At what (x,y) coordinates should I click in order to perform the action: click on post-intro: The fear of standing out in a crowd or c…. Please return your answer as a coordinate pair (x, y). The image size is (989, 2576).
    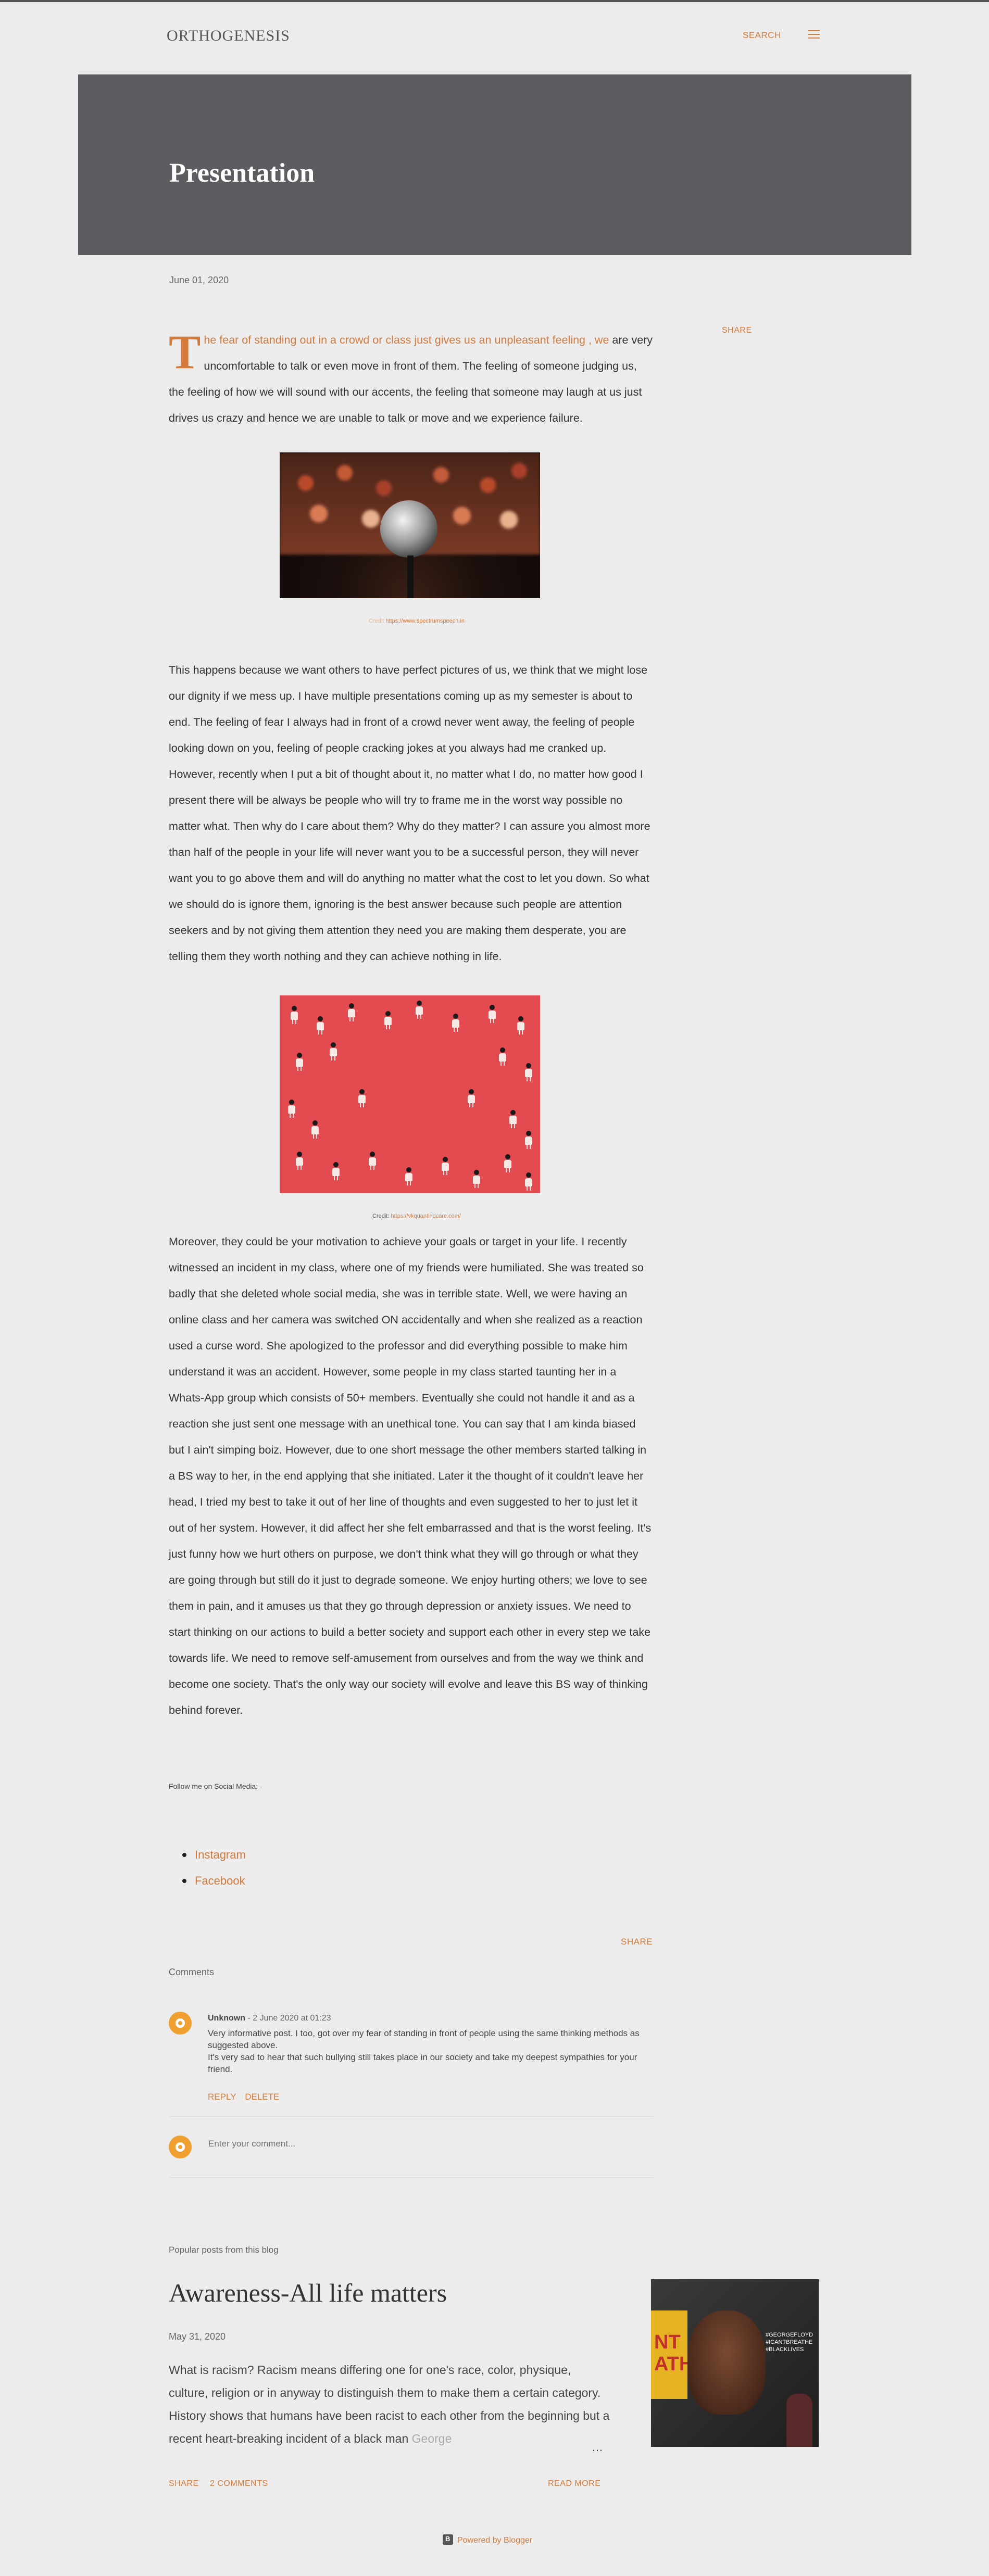
    Looking at the image, I should click on (411, 379).